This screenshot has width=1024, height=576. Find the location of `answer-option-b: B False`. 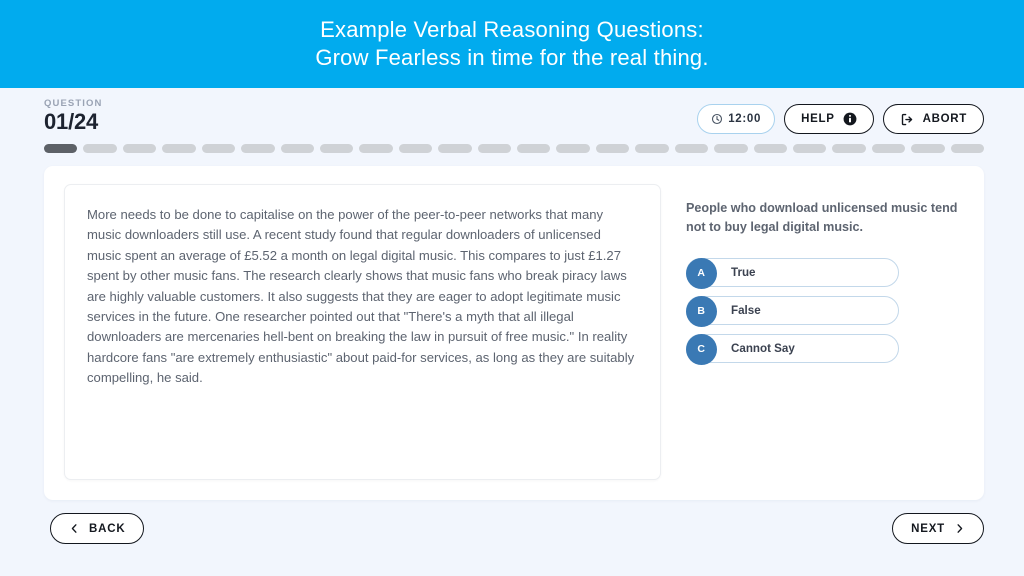

answer-option-b: B False is located at coordinates (792, 311).